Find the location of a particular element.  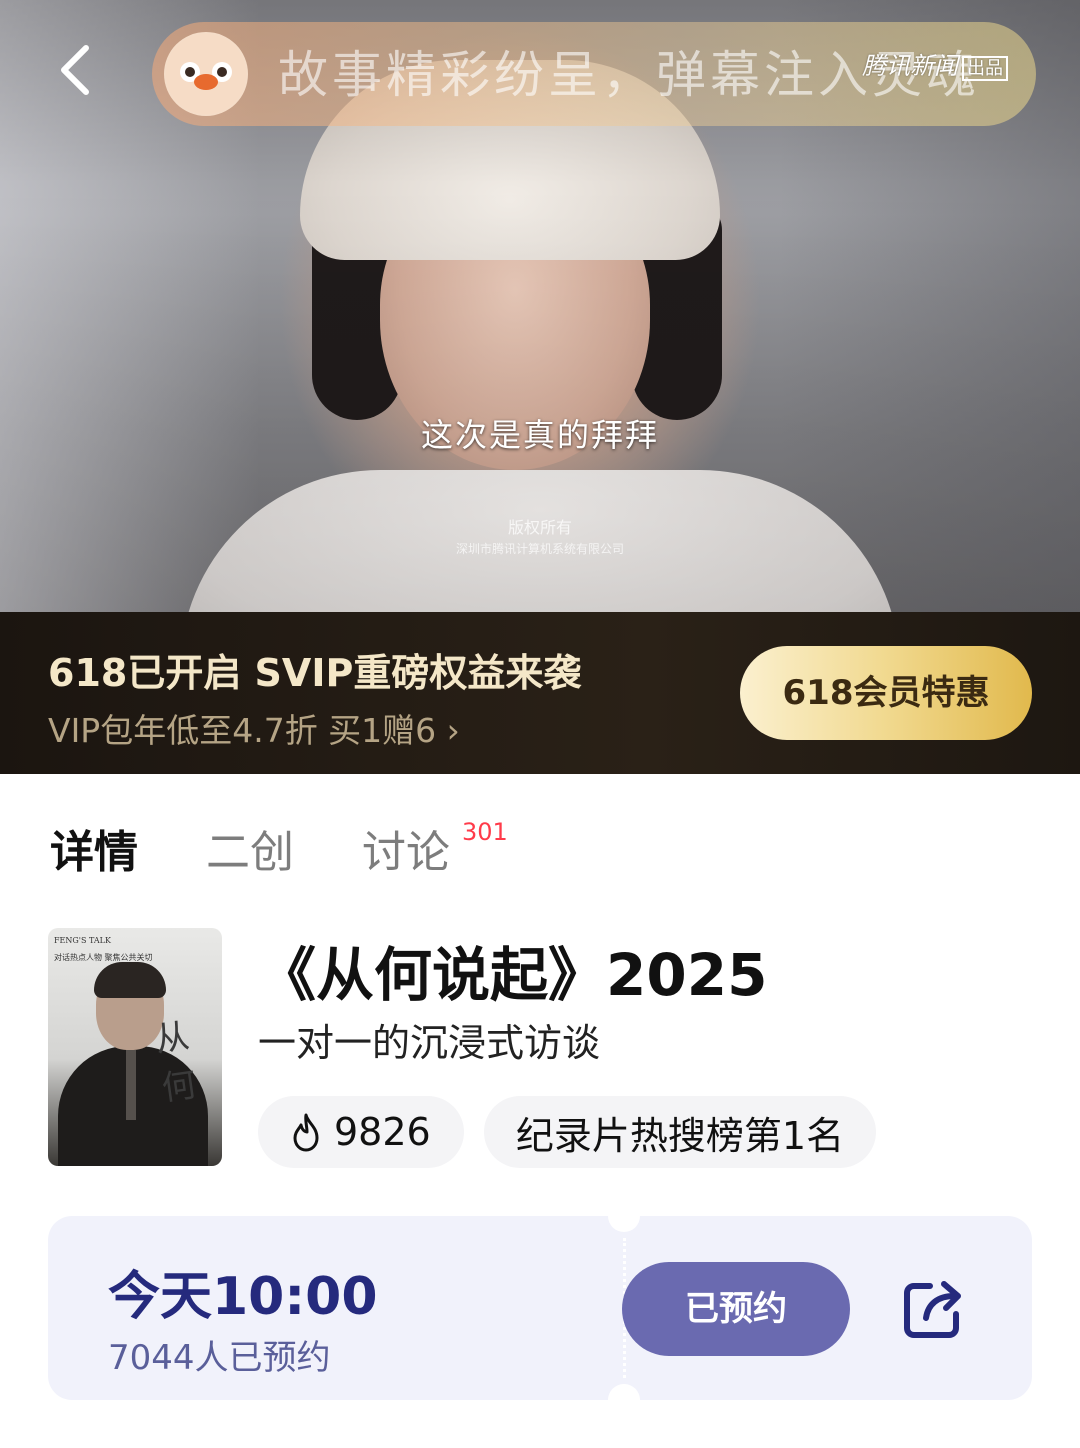

poster-figure-hair is located at coordinates (130, 980).